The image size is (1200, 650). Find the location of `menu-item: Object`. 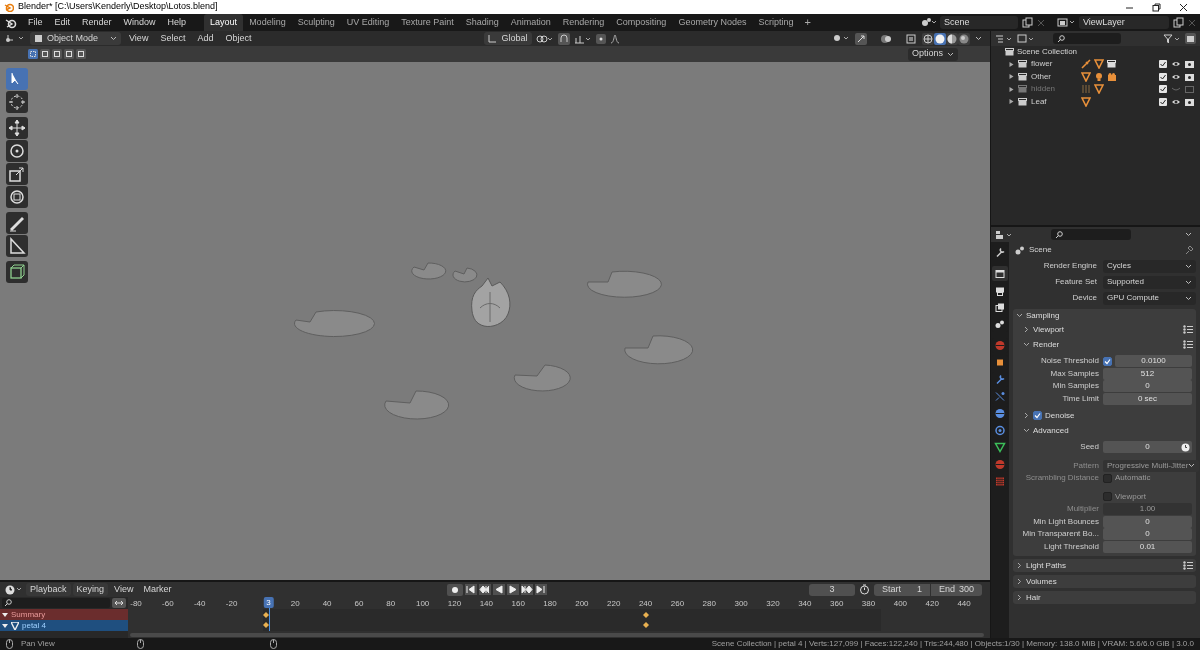

menu-item: Object is located at coordinates (238, 38).